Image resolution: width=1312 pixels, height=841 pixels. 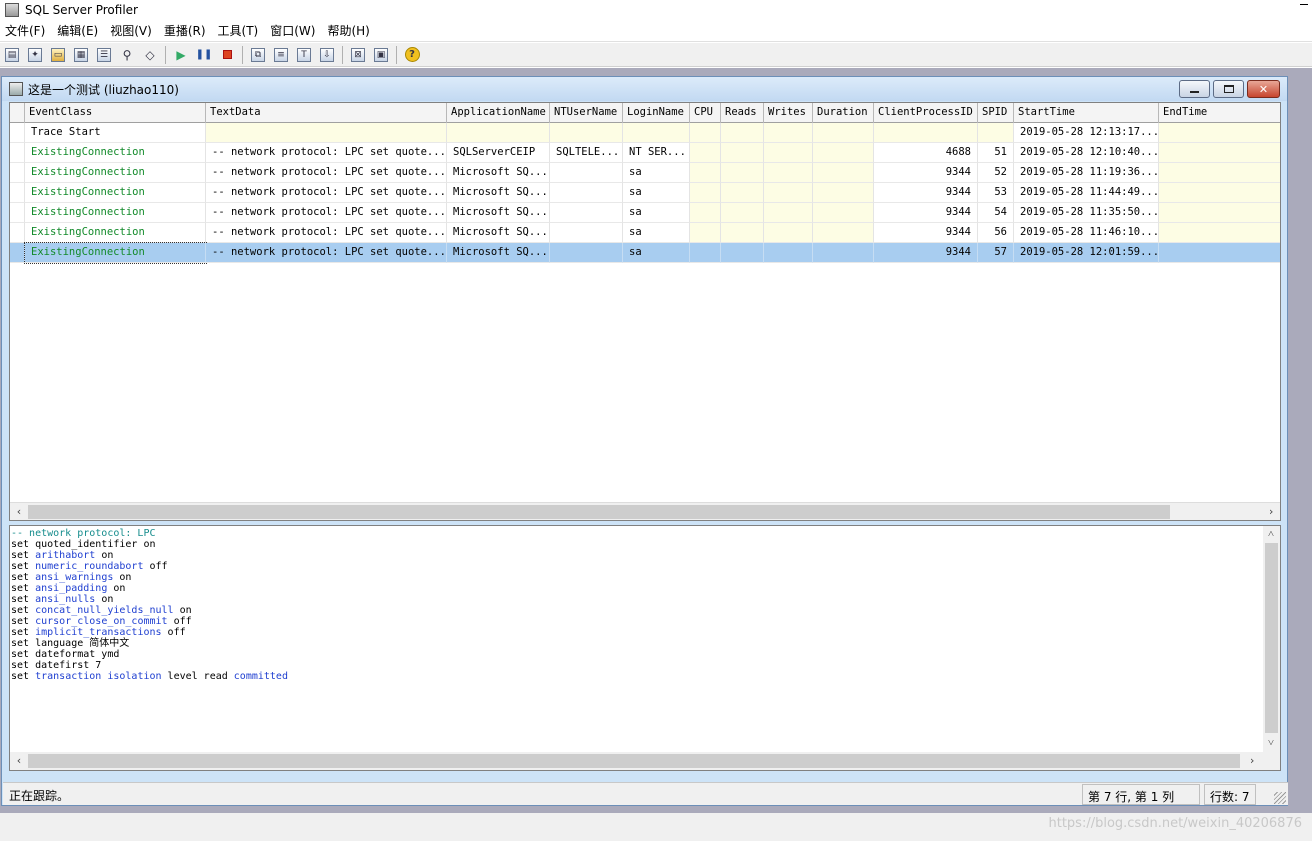 What do you see at coordinates (1194, 89) in the screenshot?
I see `child-minimize-button` at bounding box center [1194, 89].